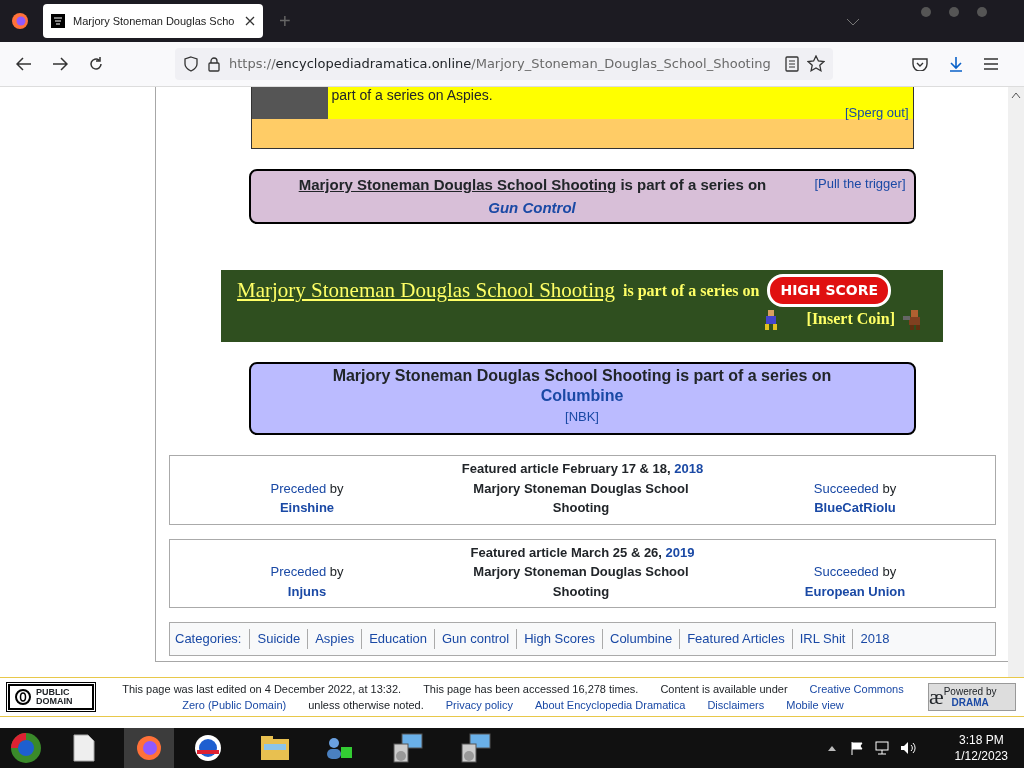 Image resolution: width=1024 pixels, height=768 pixels. Describe the element at coordinates (856, 688) in the screenshot. I see `footer-link: Creative Commons` at that location.